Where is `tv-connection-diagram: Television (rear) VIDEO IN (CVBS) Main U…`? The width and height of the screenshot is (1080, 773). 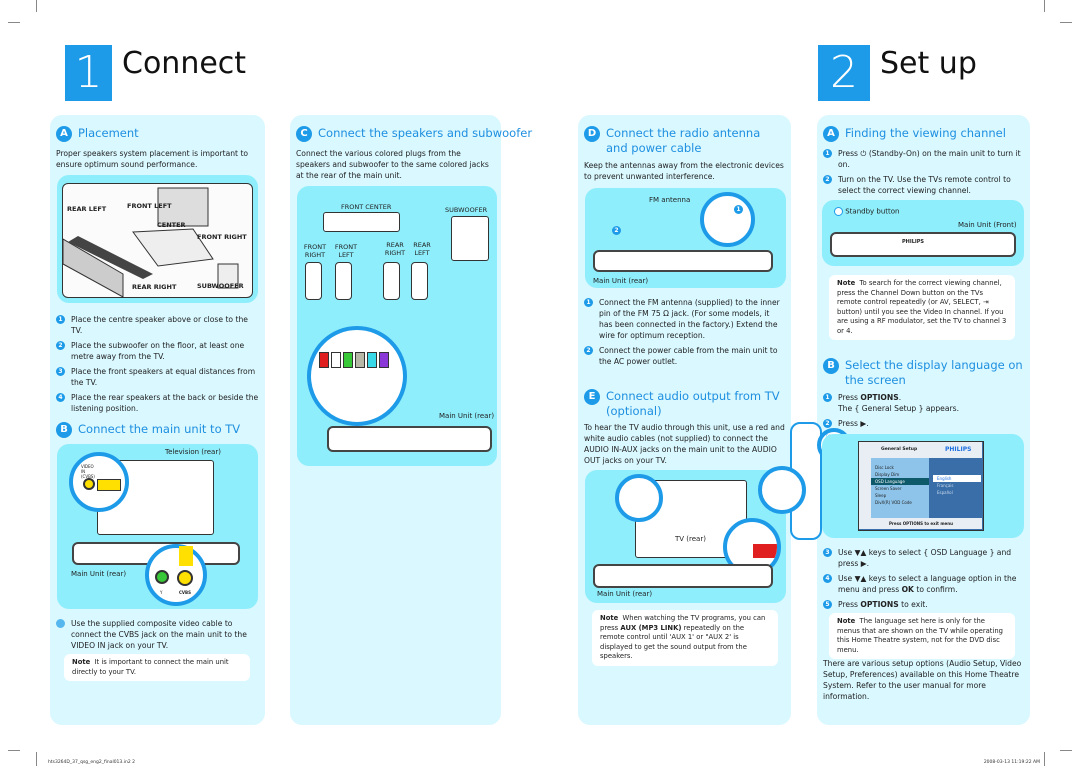 tv-connection-diagram: Television (rear) VIDEO IN (CVBS) Main U… is located at coordinates (157, 526).